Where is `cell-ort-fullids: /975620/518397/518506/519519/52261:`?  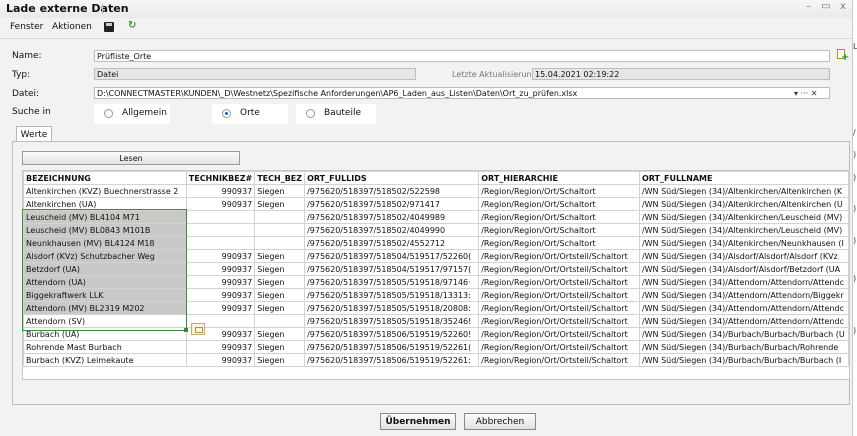 cell-ort-fullids: /975620/518397/518506/519519/52261: is located at coordinates (392, 360).